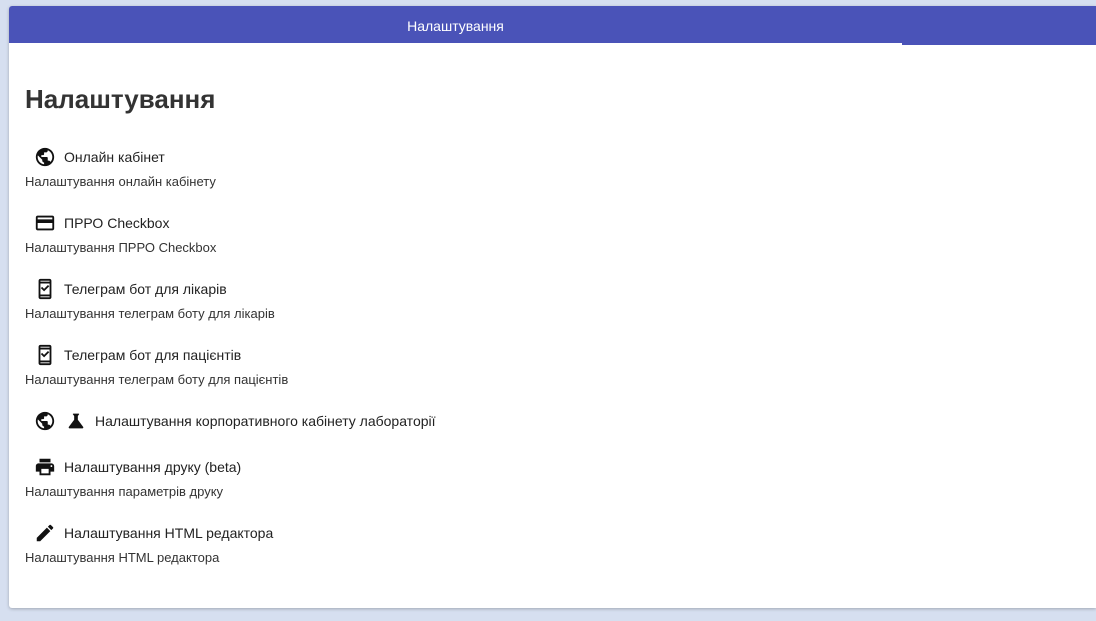 The height and width of the screenshot is (621, 1096). Describe the element at coordinates (455, 44) in the screenshot. I see `tab-active-indicator` at that location.